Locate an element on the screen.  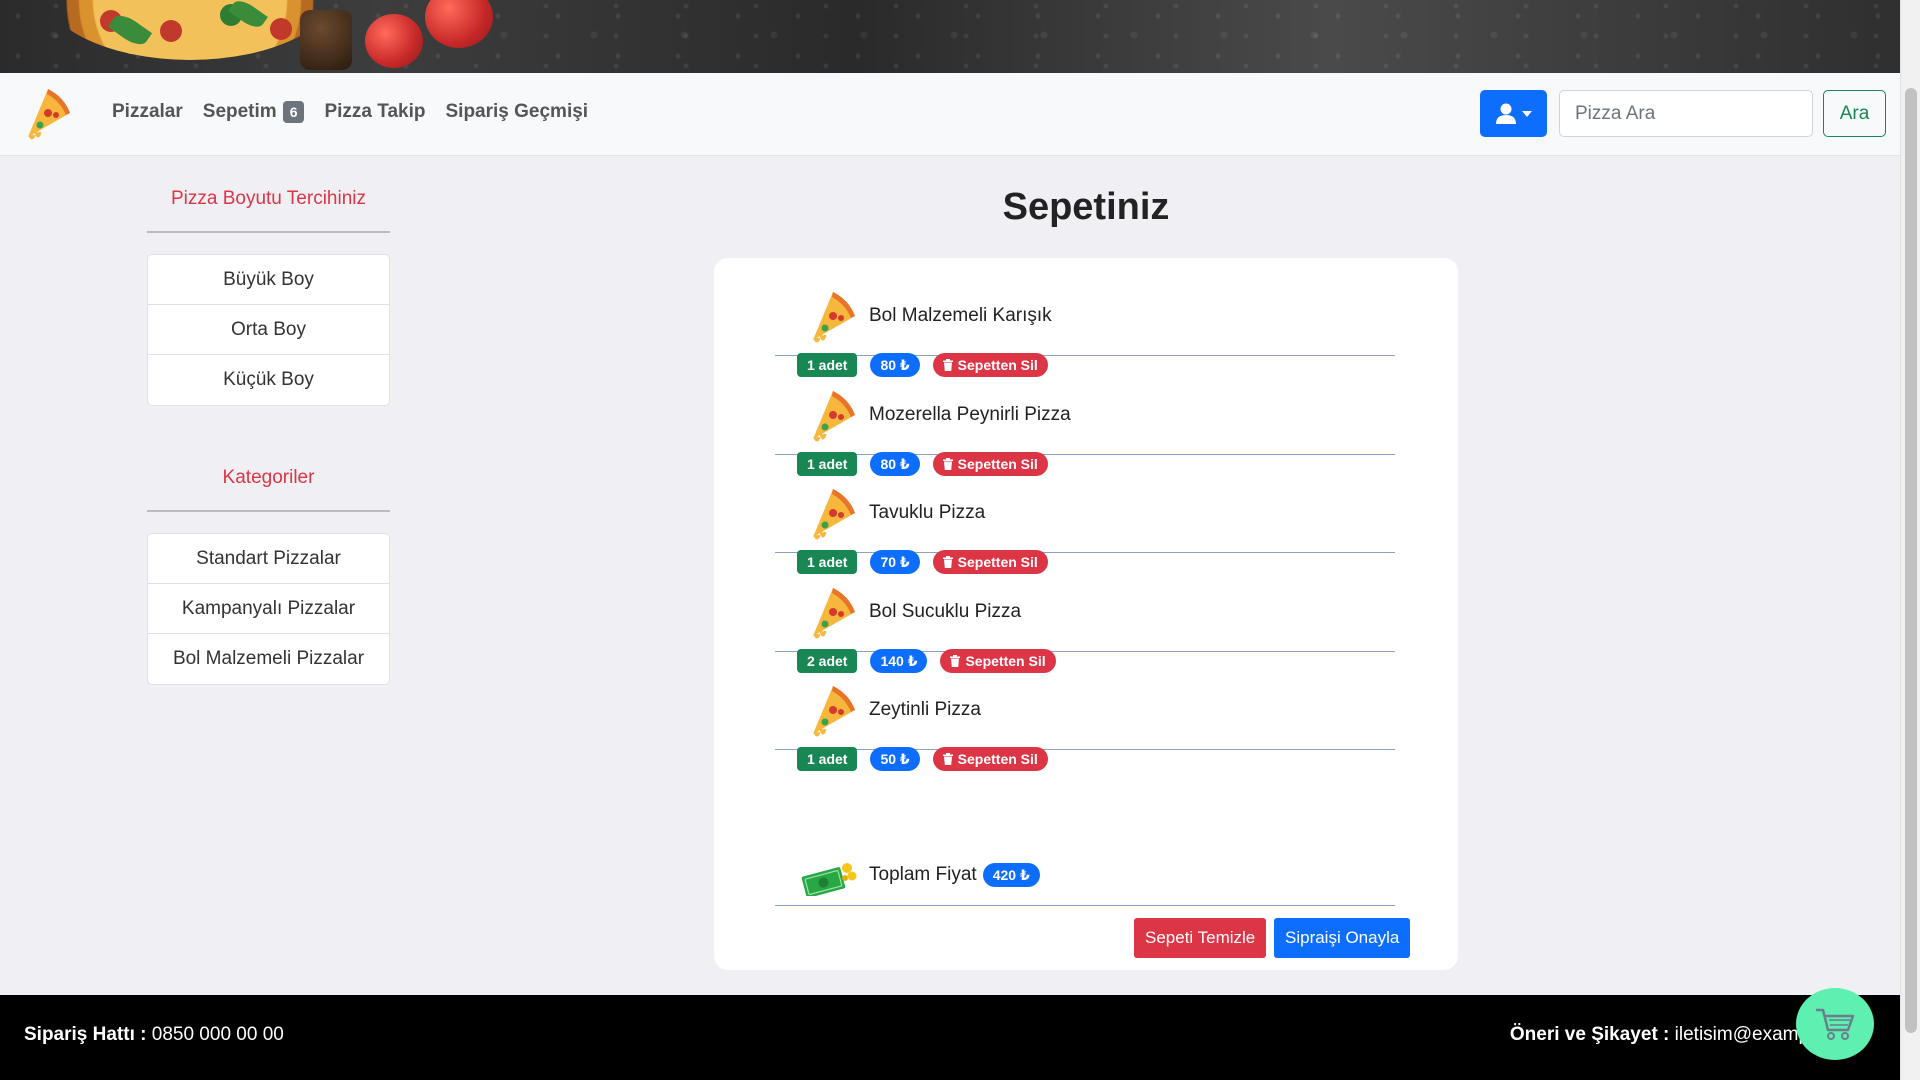
category-item-standart: Standart Pizzalar is located at coordinates (268, 559).